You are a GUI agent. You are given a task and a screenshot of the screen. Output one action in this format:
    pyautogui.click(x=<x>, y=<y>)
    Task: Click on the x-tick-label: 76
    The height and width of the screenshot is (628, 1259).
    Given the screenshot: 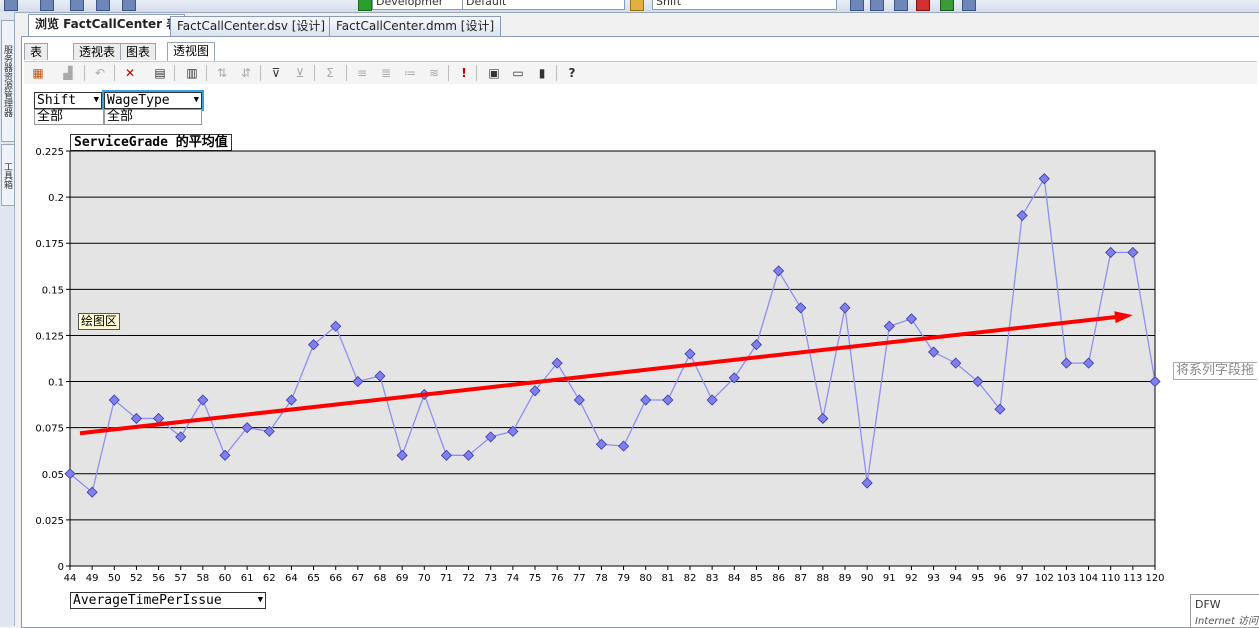 What is the action you would take?
    pyautogui.click(x=557, y=578)
    